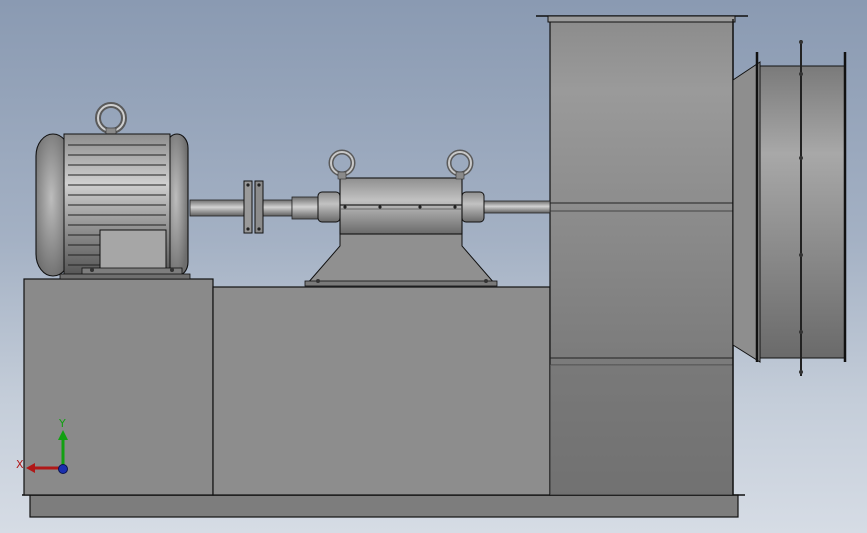 This screenshot has height=533, width=867. What do you see at coordinates (253, 207) in the screenshot?
I see `flange-coupling` at bounding box center [253, 207].